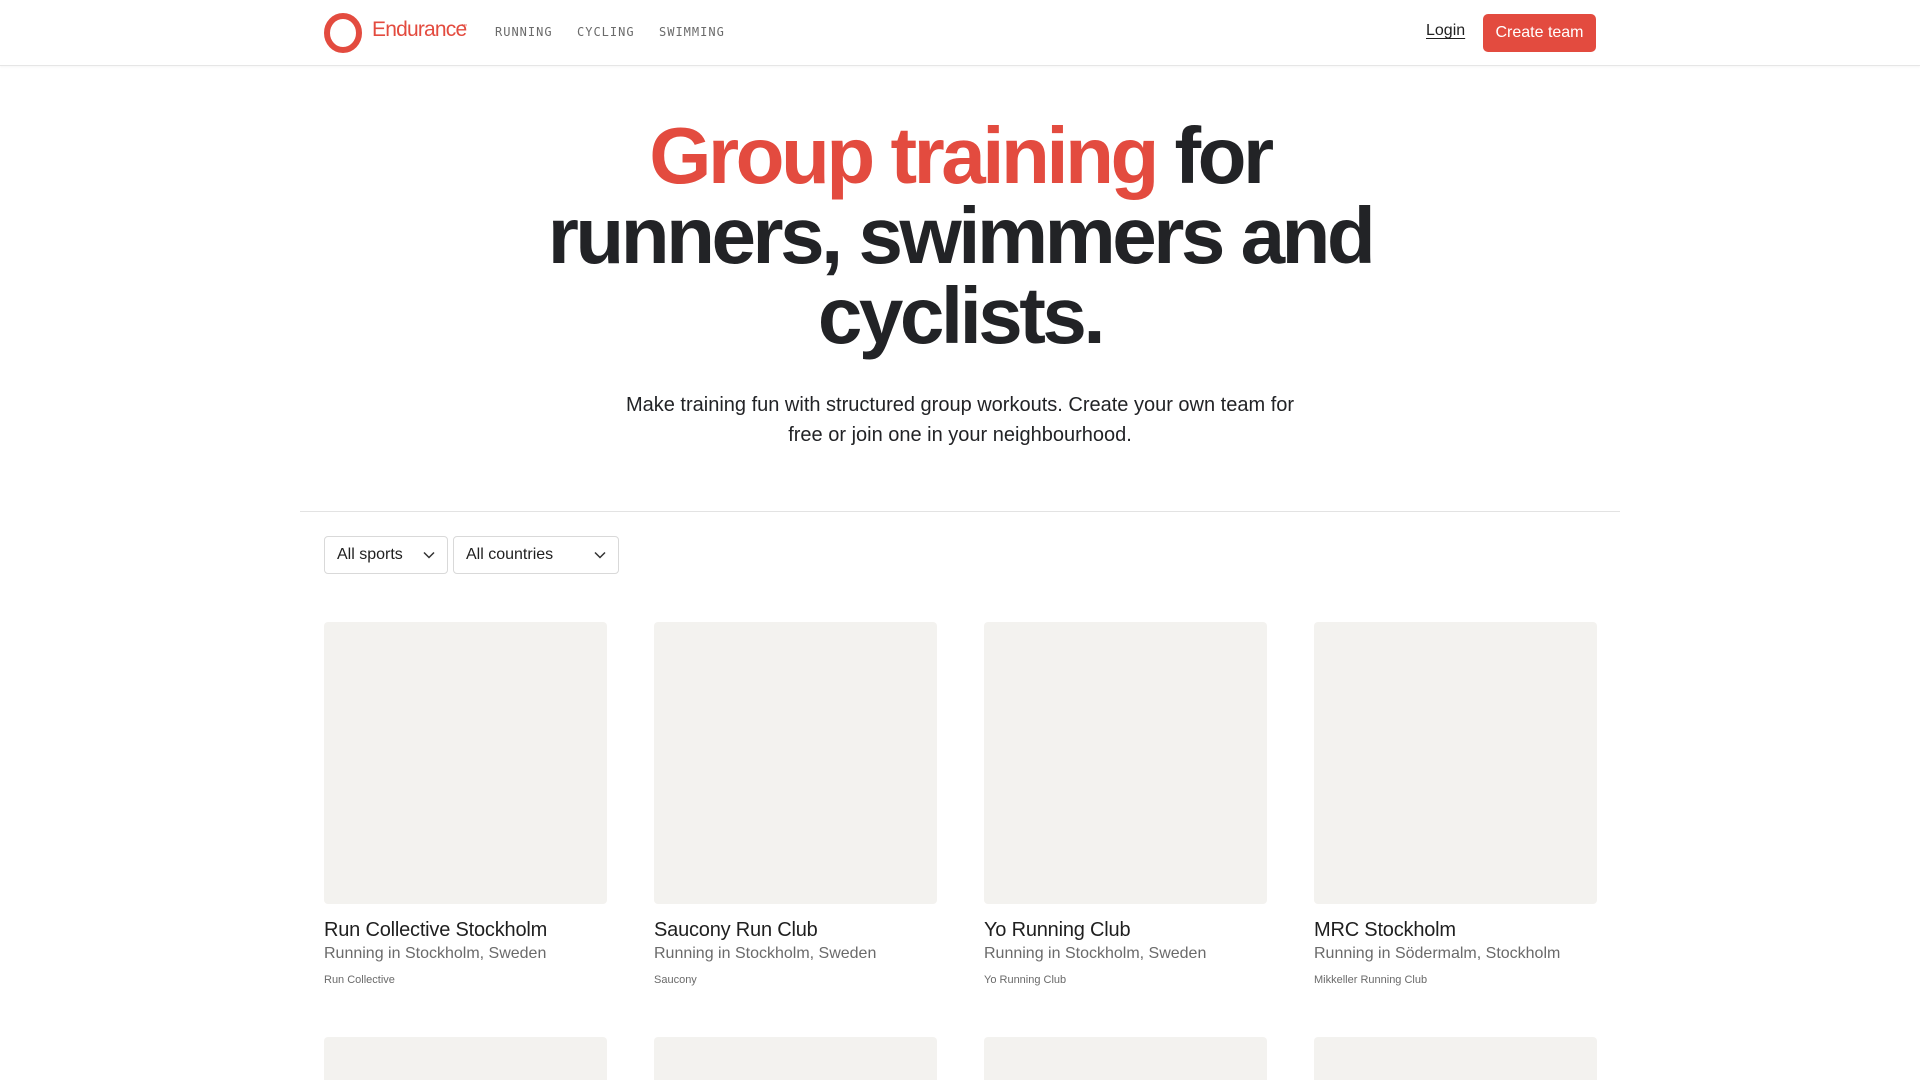  Describe the element at coordinates (343, 33) in the screenshot. I see `endurance-logo-icon` at that location.